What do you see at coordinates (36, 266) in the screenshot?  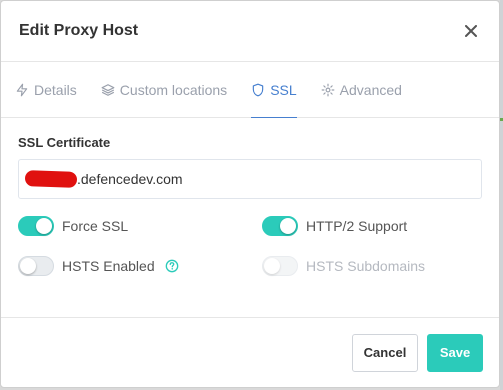 I see `hsts-switch` at bounding box center [36, 266].